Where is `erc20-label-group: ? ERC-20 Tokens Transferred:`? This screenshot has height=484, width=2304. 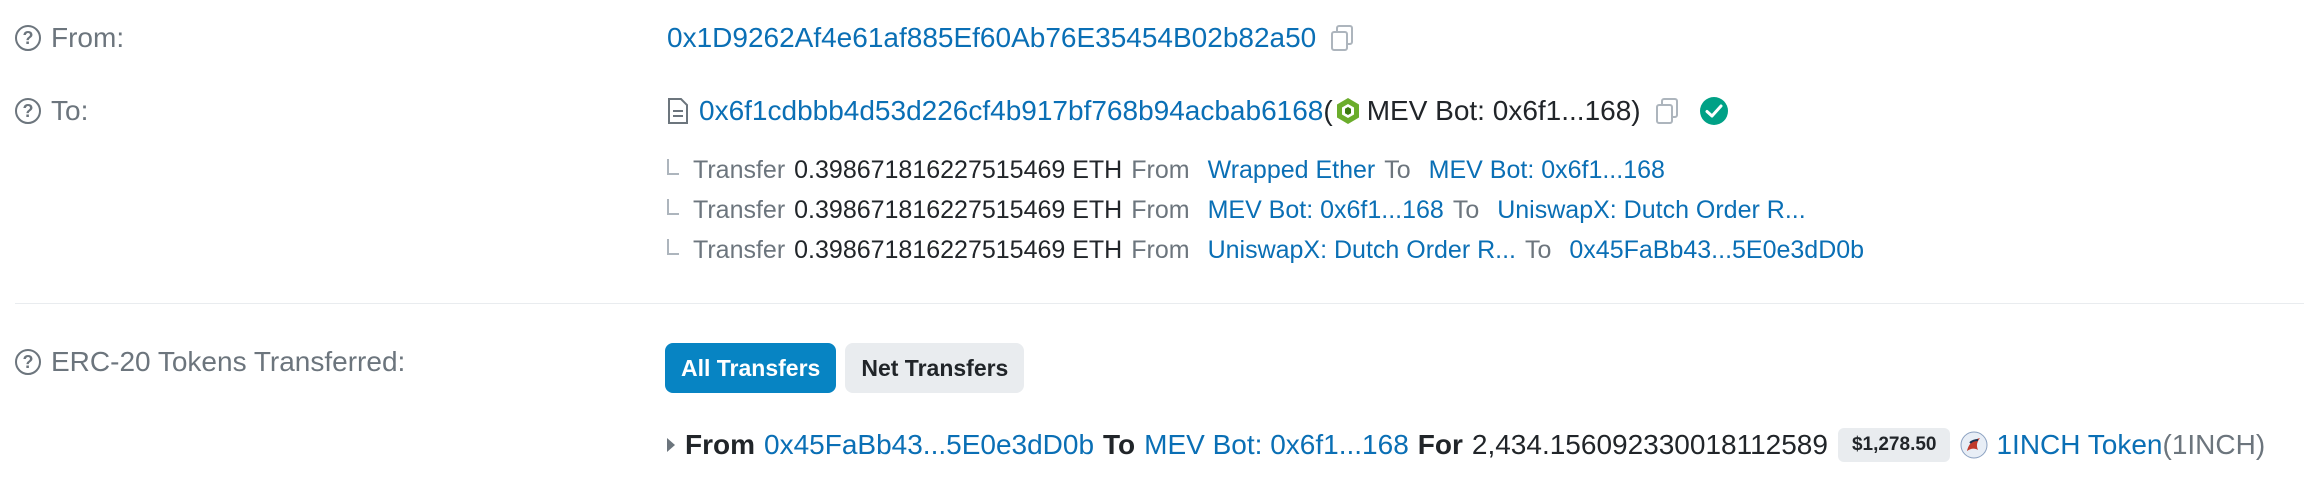
erc20-label-group: ? ERC-20 Tokens Transferred: is located at coordinates (210, 362).